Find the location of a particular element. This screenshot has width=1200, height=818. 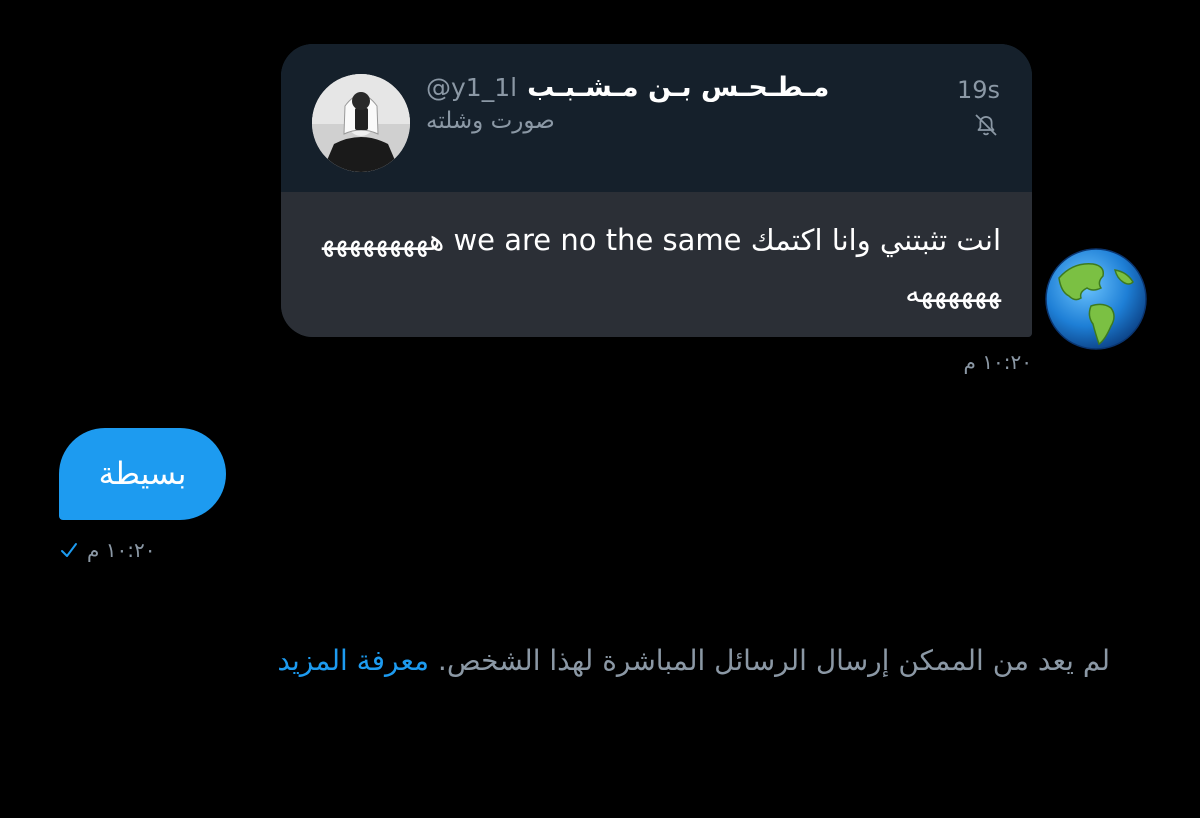

outgoing-message-timestamp: ١٠:٢٠ م is located at coordinates (121, 550).